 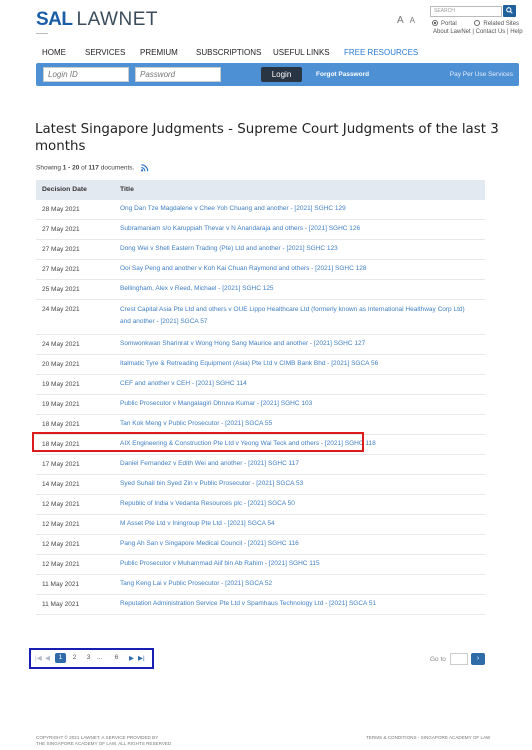 I want to click on font-size-large-button: A, so click(x=400, y=20).